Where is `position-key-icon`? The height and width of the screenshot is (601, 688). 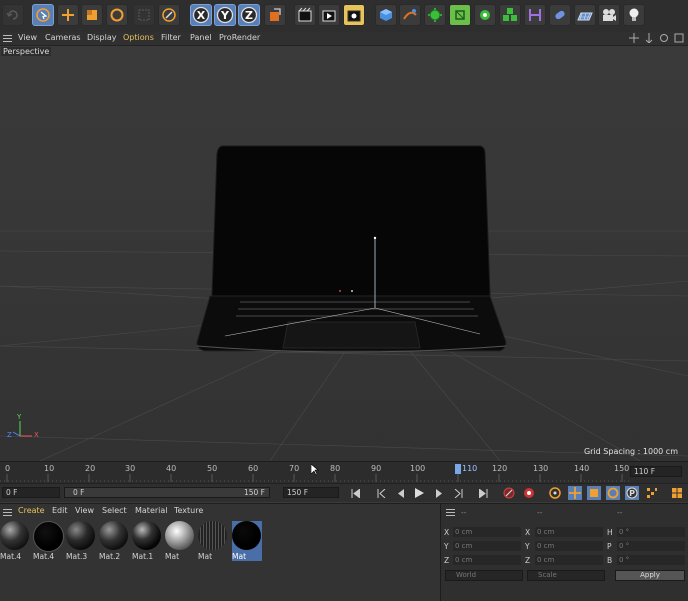 position-key-icon is located at coordinates (575, 493).